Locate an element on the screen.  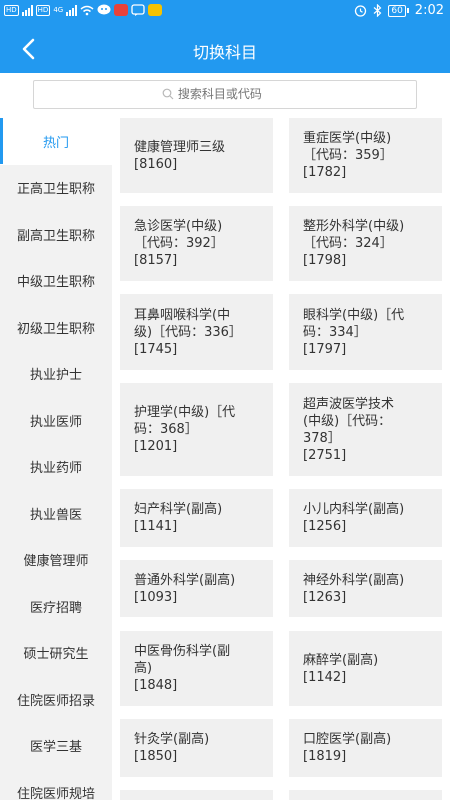
subject-card: 重症医学(中级) ［代码：359］ [1782] is located at coordinates (365, 155).